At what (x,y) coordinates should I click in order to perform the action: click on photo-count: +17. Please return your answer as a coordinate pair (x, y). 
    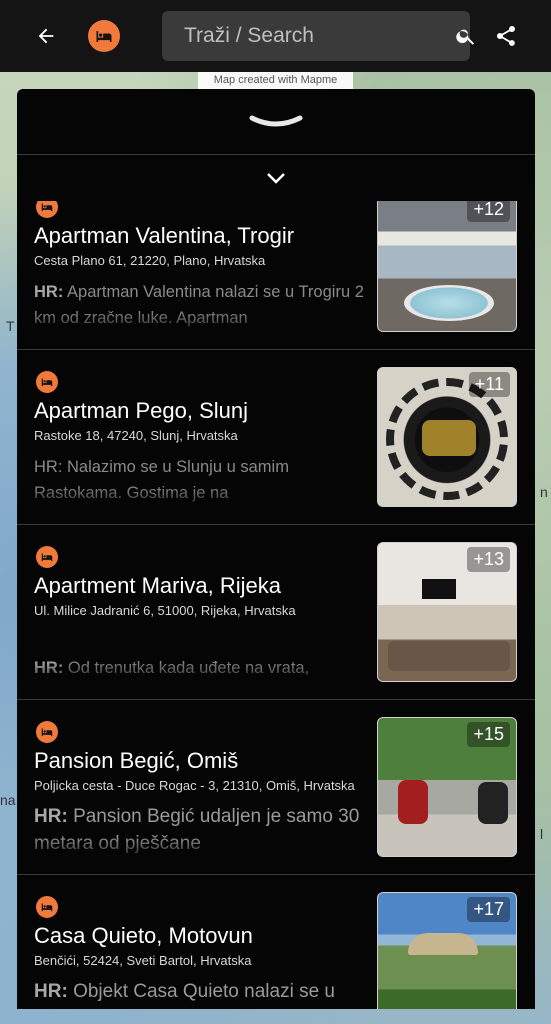
    Looking at the image, I should click on (488, 909).